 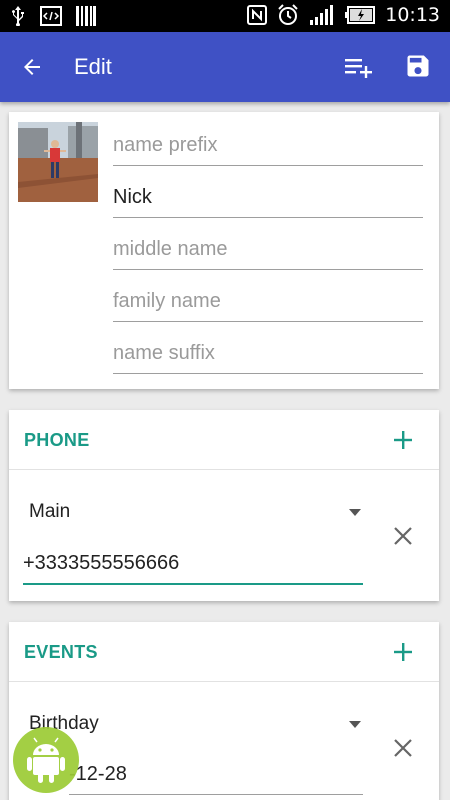 I want to click on android-badge, so click(x=46, y=760).